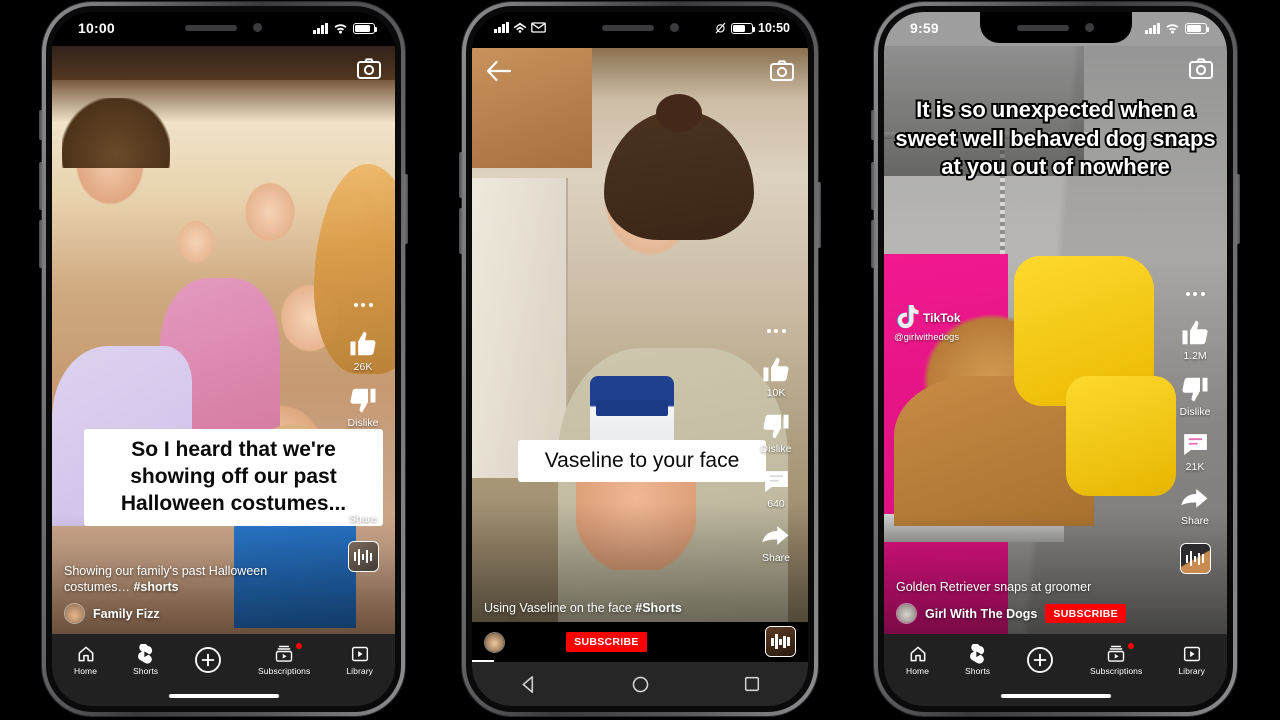 The image size is (1280, 720). What do you see at coordinates (223, 27) in the screenshot?
I see `phone-1-notch` at bounding box center [223, 27].